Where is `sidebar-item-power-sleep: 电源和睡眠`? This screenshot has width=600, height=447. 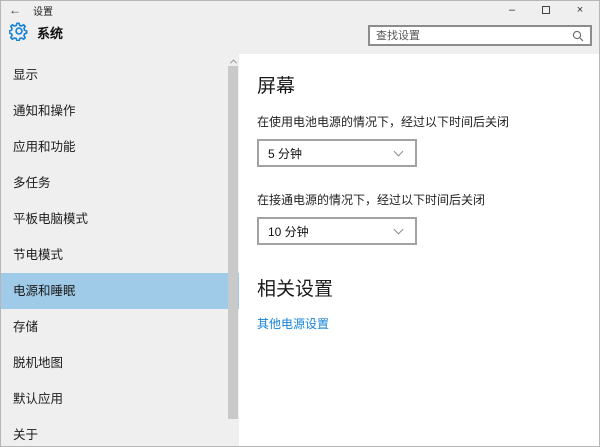 sidebar-item-power-sleep: 电源和睡眠 is located at coordinates (120, 291).